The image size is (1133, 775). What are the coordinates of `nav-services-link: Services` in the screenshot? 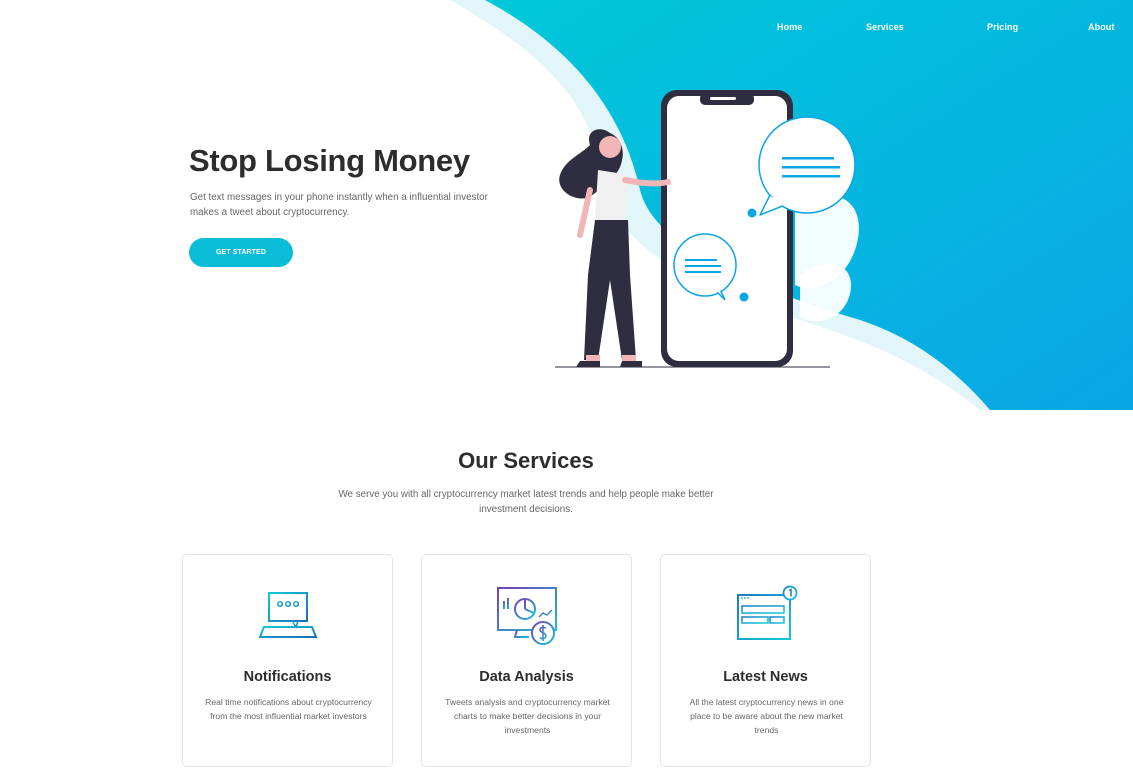 It's located at (885, 27).